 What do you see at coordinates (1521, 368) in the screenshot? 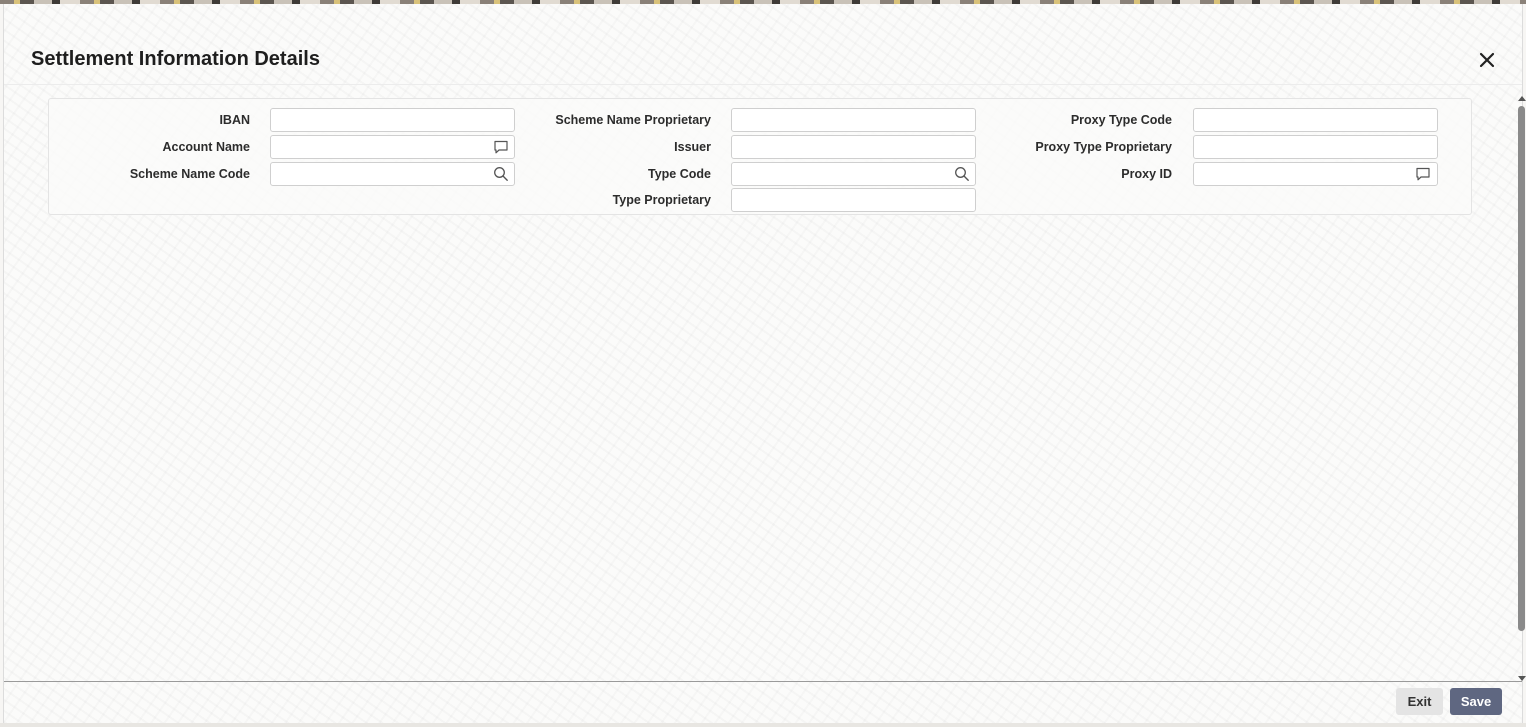
I see `scrollbar-thumb` at bounding box center [1521, 368].